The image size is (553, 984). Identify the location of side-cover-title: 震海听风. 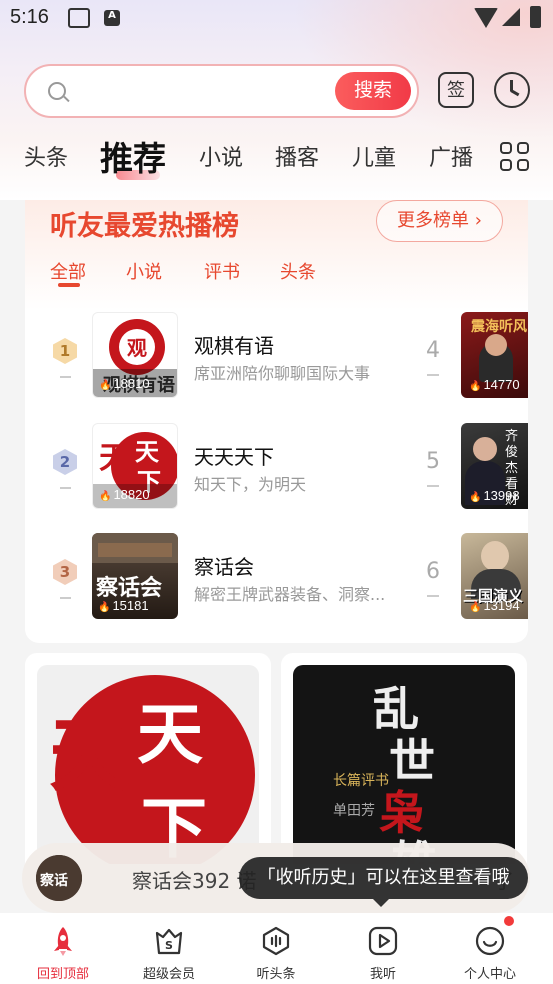
(499, 327).